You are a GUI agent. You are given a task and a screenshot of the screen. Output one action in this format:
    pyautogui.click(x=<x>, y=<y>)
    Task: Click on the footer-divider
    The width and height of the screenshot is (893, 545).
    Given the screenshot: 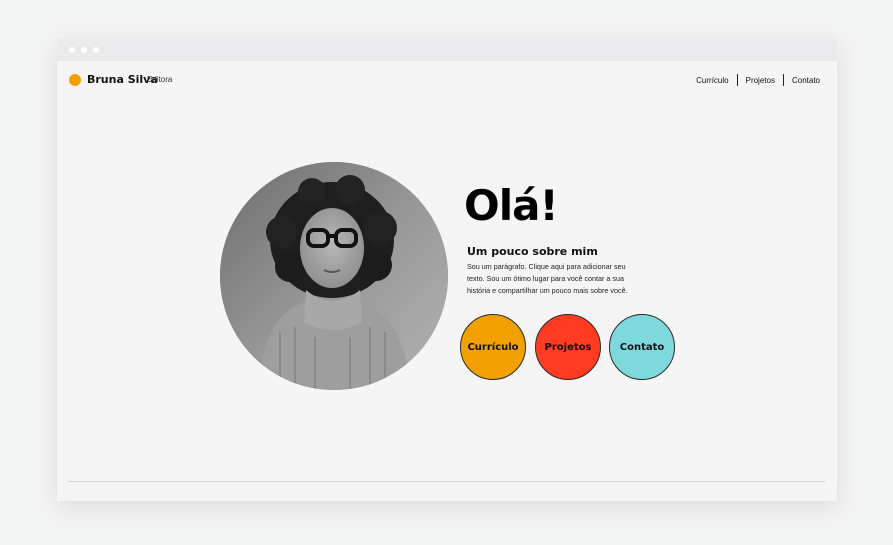 What is the action you would take?
    pyautogui.click(x=447, y=481)
    